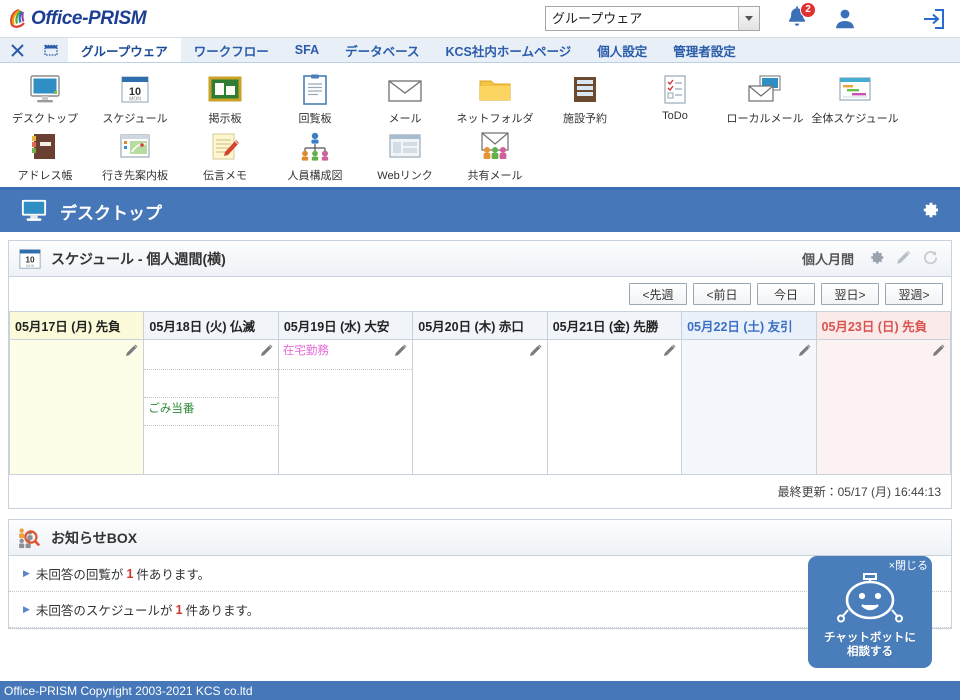 The width and height of the screenshot is (960, 700). Describe the element at coordinates (17, 50) in the screenshot. I see `close-tab-button` at that location.